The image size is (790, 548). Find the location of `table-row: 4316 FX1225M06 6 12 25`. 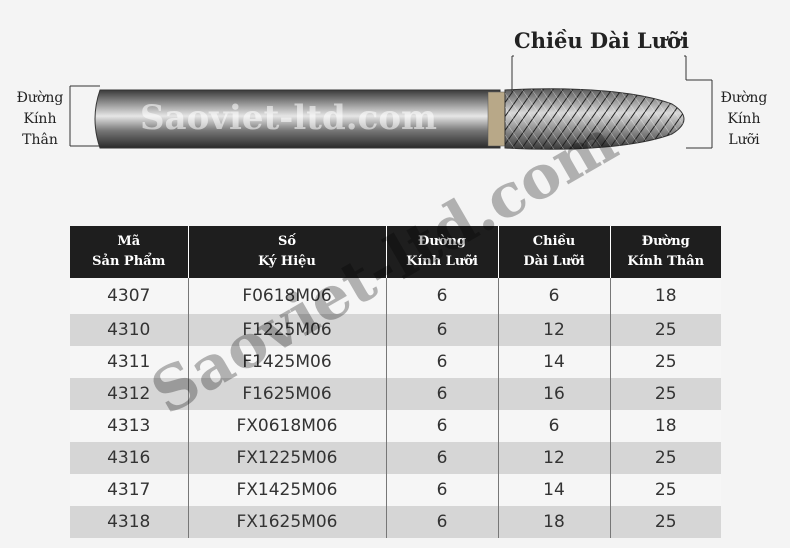

table-row: 4316 FX1225M06 6 12 25 is located at coordinates (395, 458).